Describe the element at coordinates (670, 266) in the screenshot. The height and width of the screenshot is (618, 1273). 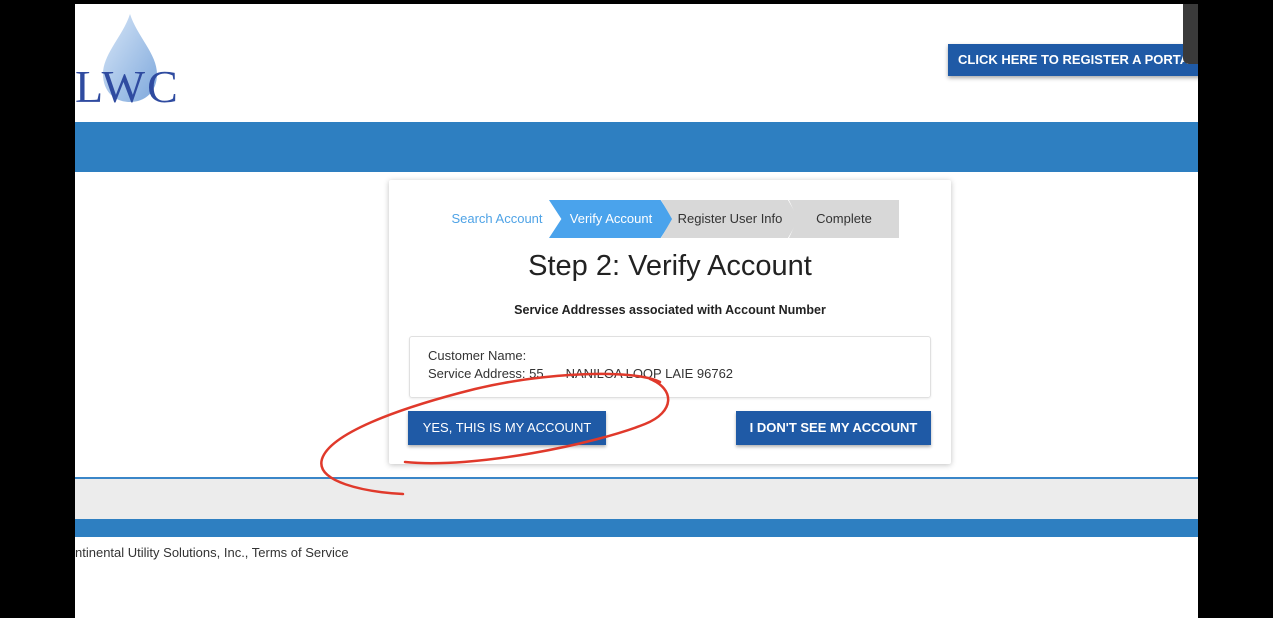
I see `page-title: Step 2: Verify Account` at that location.